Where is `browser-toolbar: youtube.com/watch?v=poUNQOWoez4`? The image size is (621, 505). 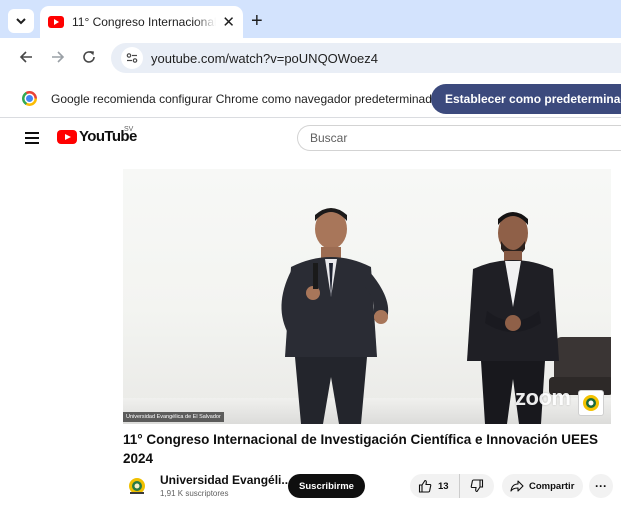 browser-toolbar: youtube.com/watch?v=poUNQOWoez4 is located at coordinates (310, 58).